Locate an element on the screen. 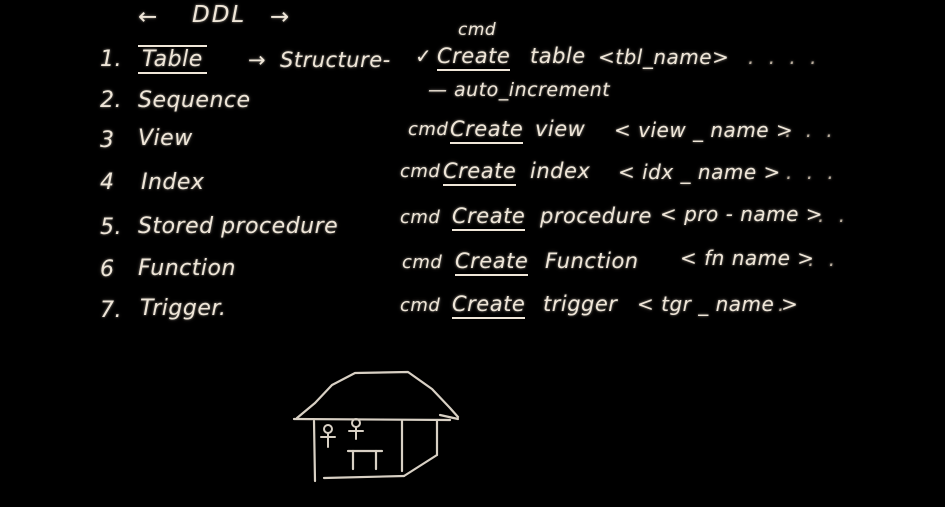 Image resolution: width=945 pixels, height=507 pixels. person-1-head-icon is located at coordinates (328, 429).